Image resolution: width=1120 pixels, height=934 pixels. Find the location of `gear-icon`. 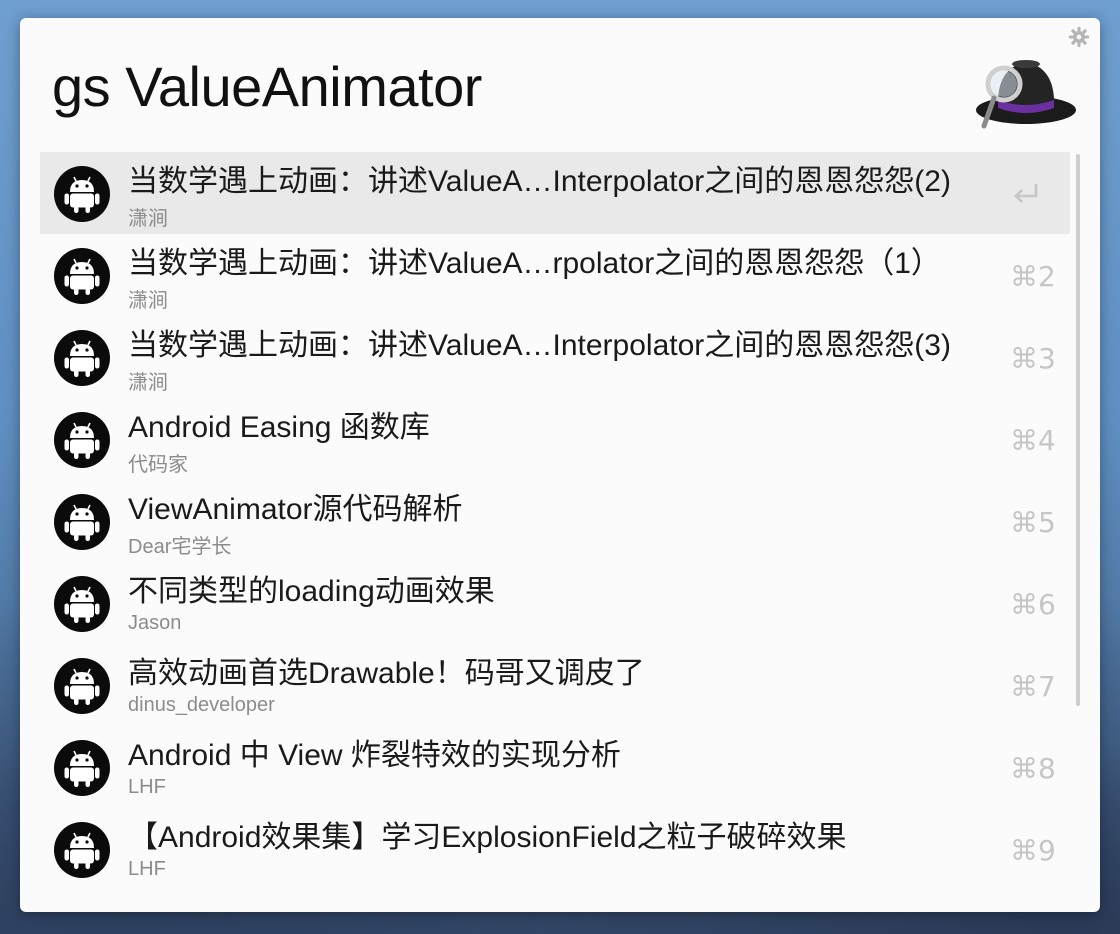

gear-icon is located at coordinates (1079, 37).